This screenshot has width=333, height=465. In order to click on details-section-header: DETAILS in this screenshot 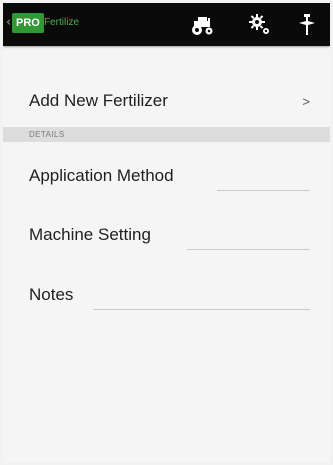, I will do `click(166, 134)`.